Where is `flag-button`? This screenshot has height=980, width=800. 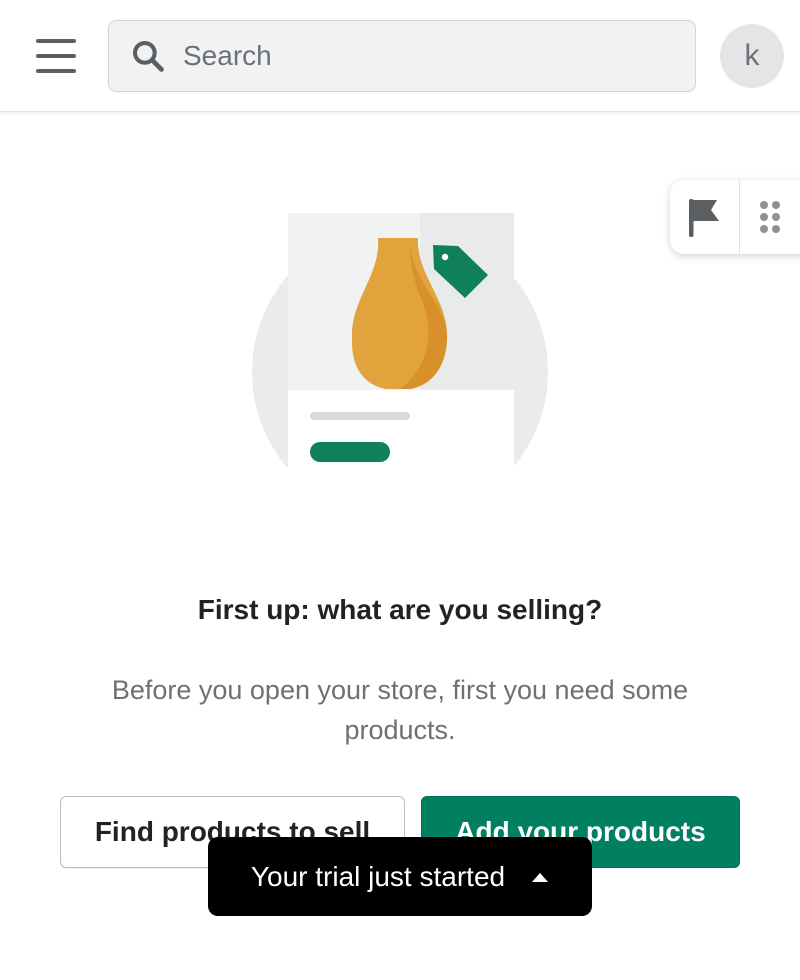 flag-button is located at coordinates (705, 217).